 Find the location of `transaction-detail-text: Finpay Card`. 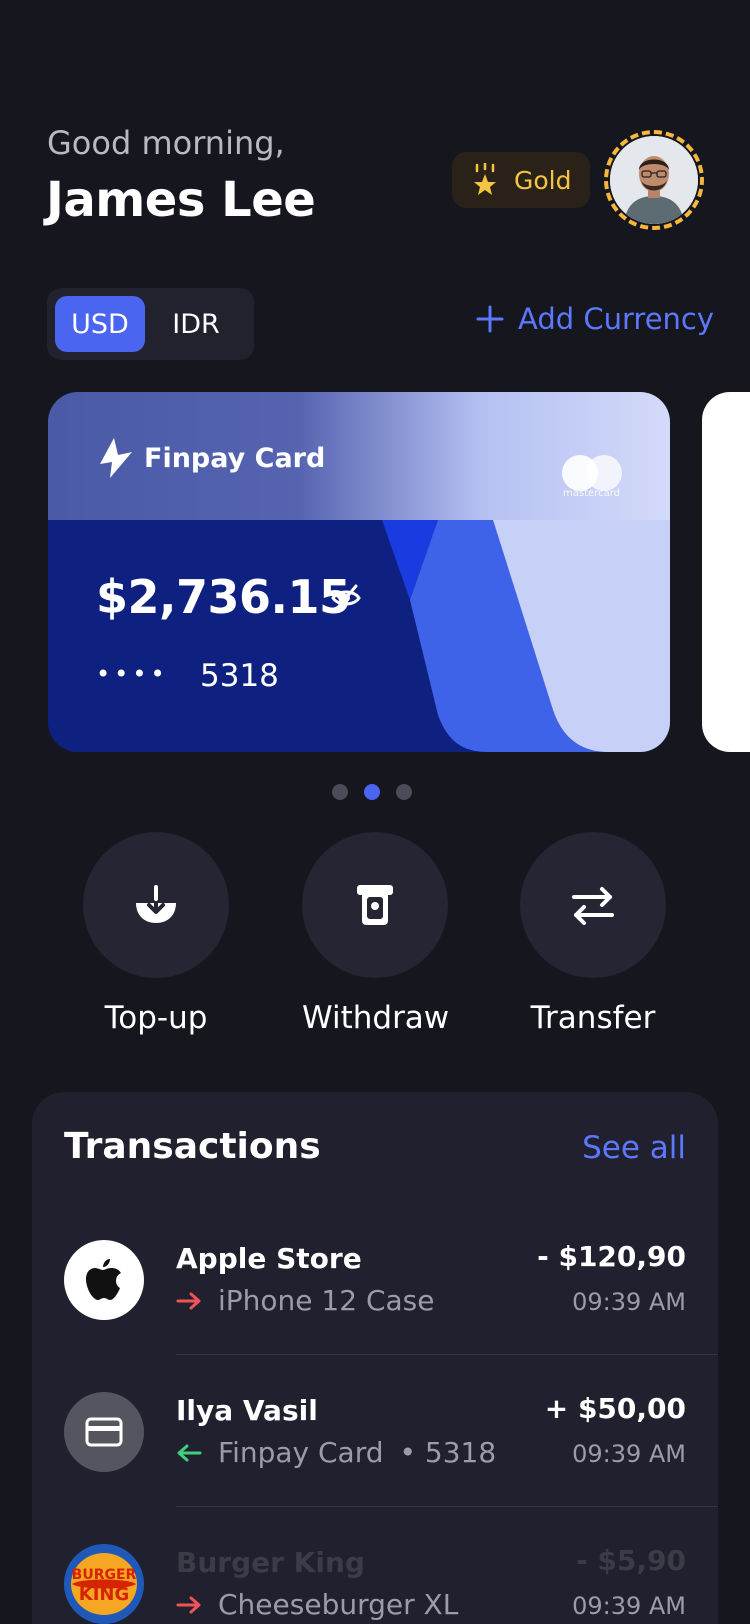

transaction-detail-text: Finpay Card is located at coordinates (301, 1452).